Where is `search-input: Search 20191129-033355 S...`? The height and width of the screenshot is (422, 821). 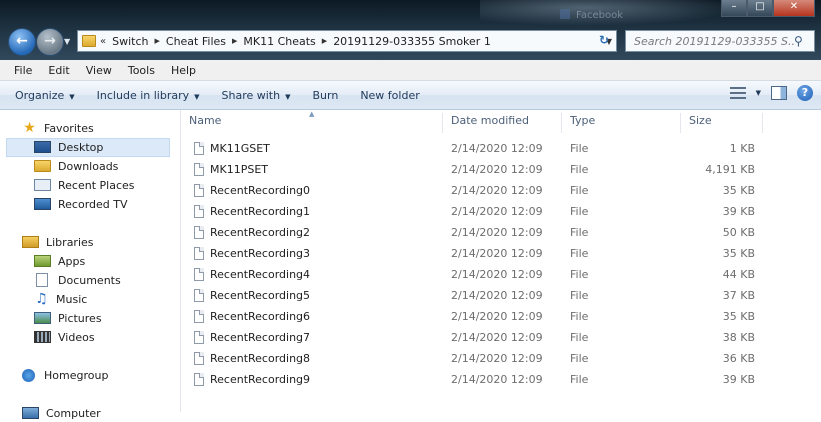
search-input: Search 20191129-033355 S... is located at coordinates (714, 41).